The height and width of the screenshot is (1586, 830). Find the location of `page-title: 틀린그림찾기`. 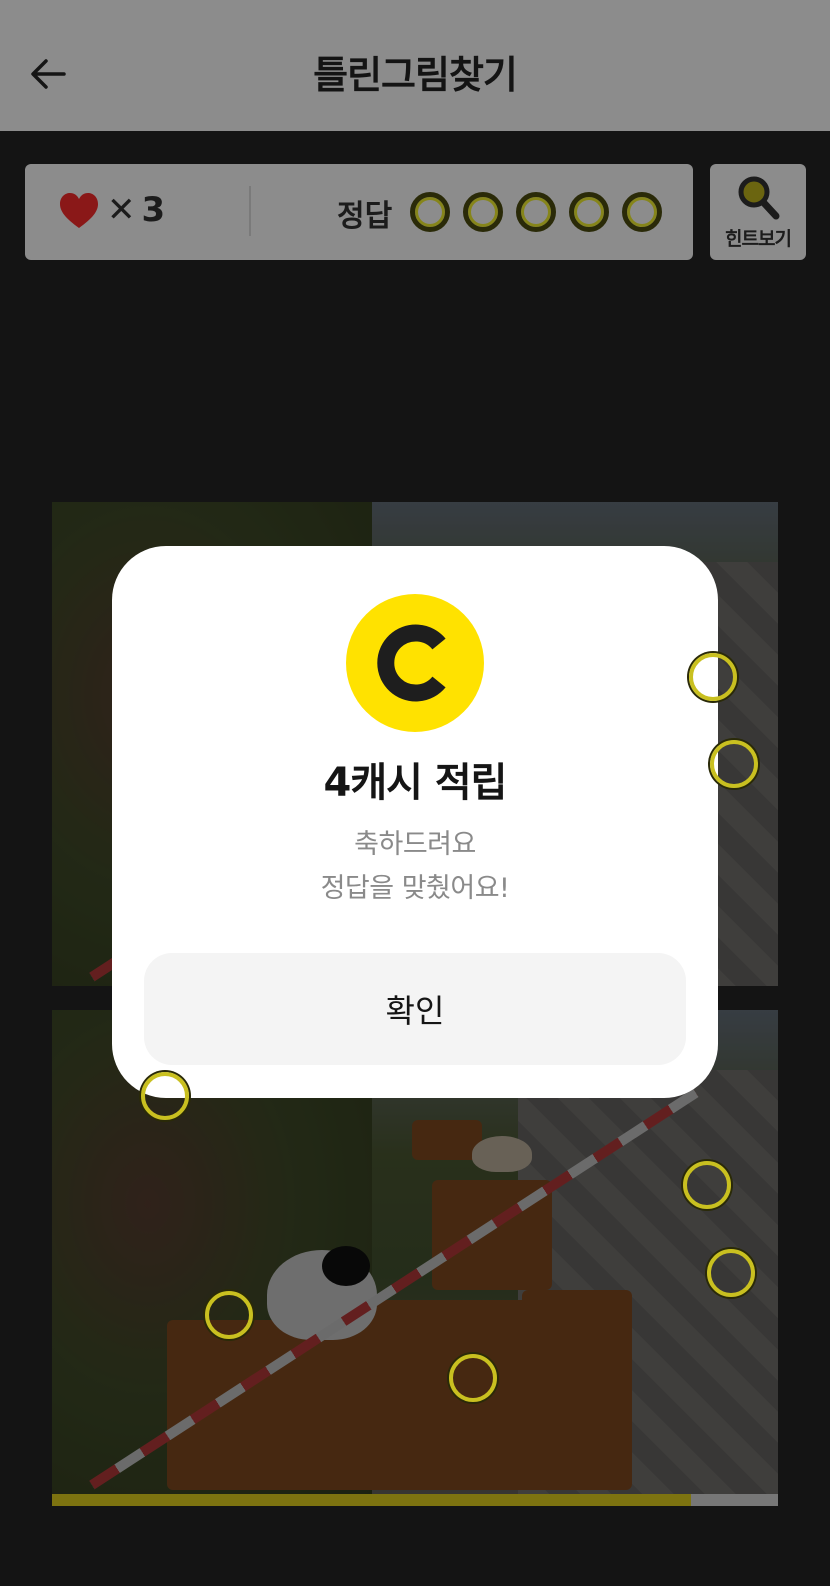

page-title: 틀린그림찾기 is located at coordinates (415, 75).